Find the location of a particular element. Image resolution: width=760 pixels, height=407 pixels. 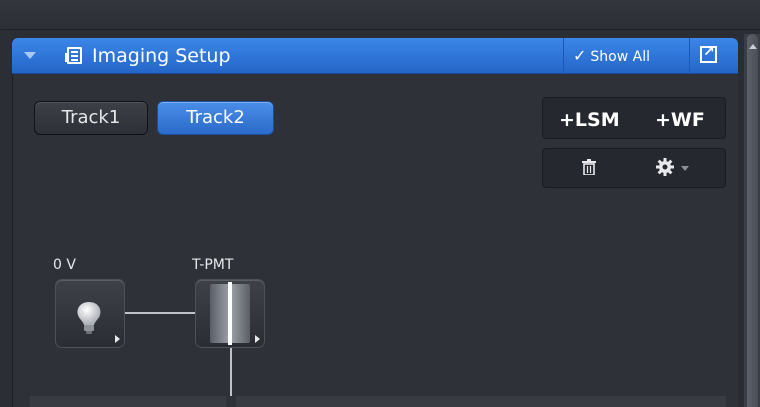

show-all-button: ✓ Show All is located at coordinates (625, 56).